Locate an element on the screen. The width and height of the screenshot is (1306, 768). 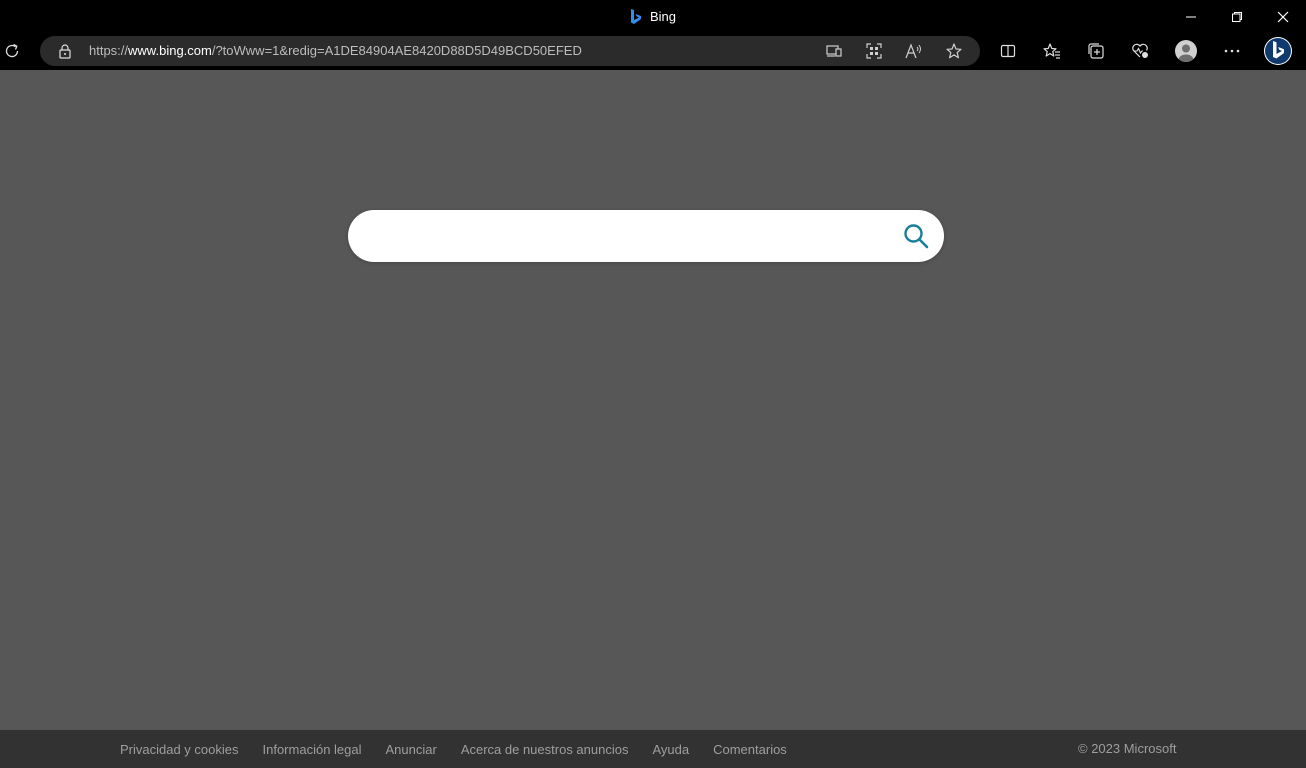
close-button is located at coordinates (1283, 16).